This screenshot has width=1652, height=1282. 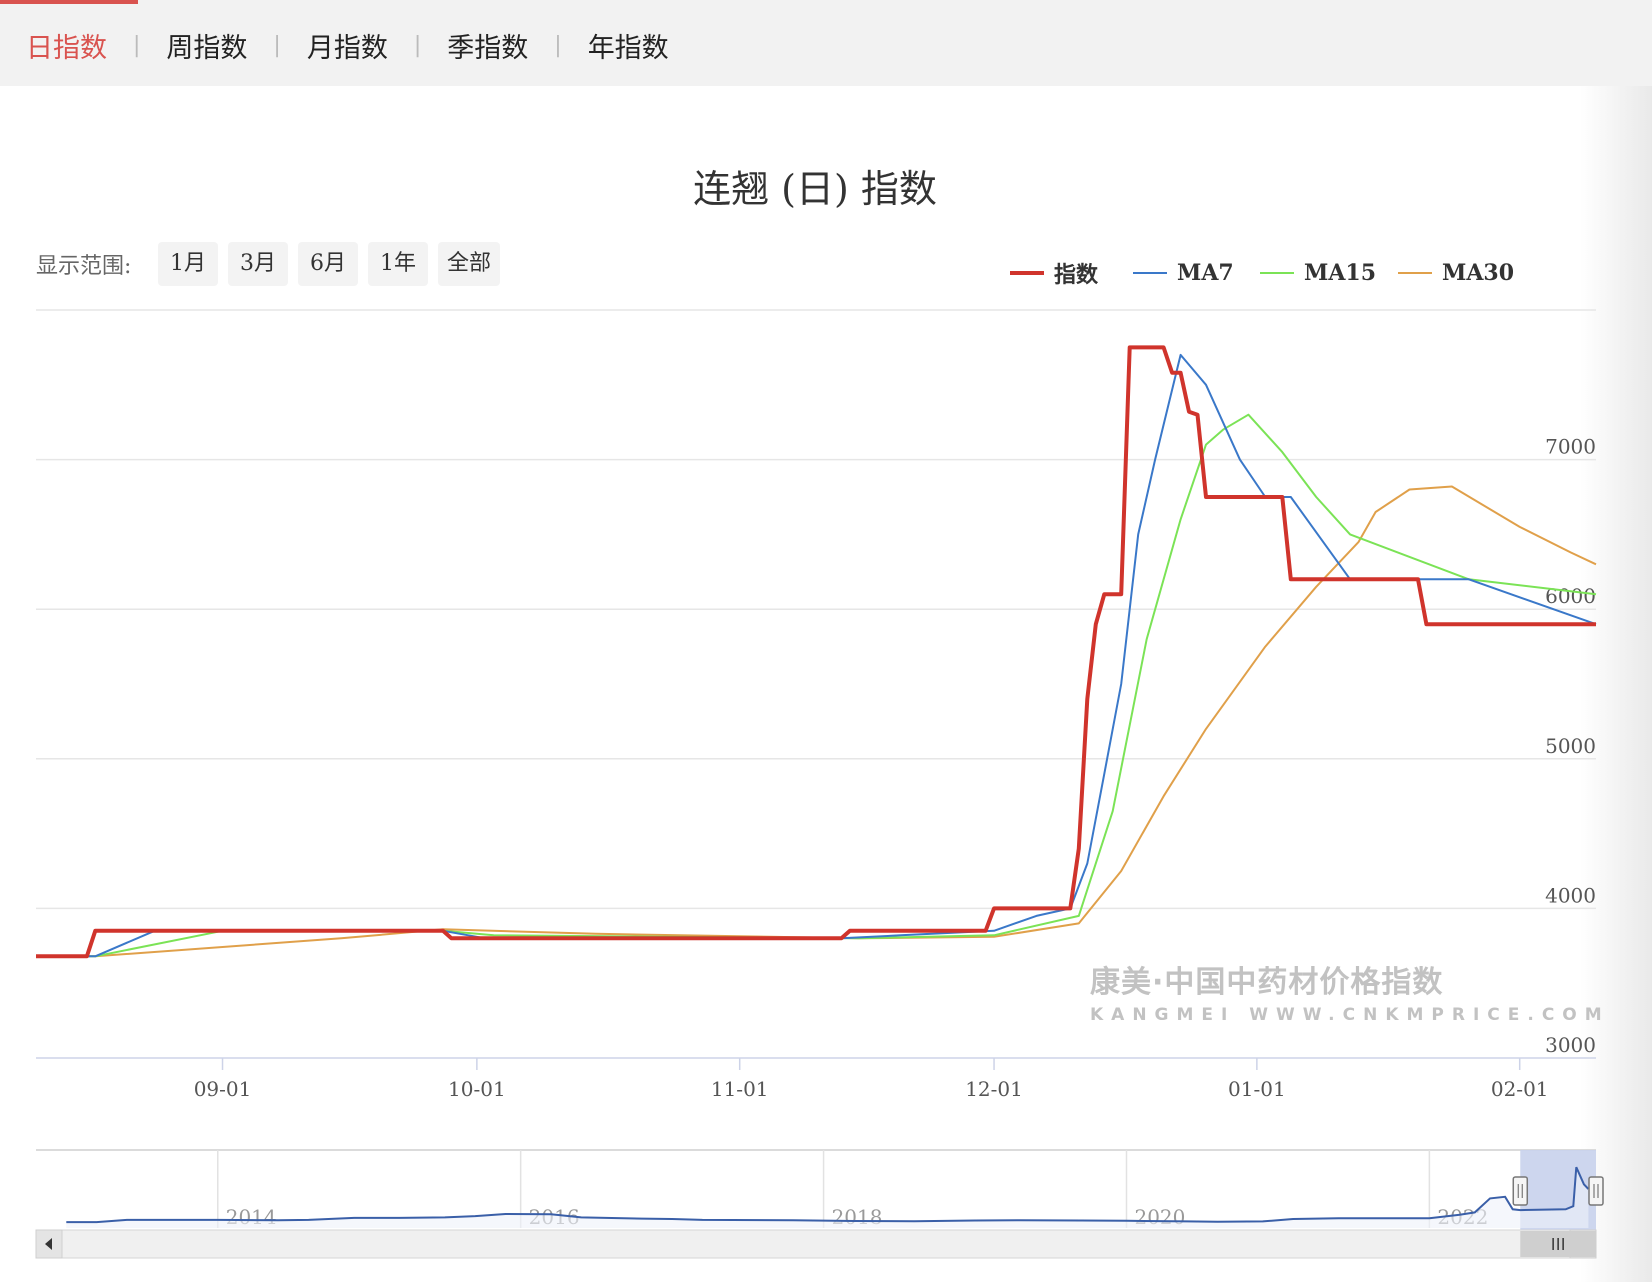 What do you see at coordinates (477, 1089) in the screenshot?
I see `x-tick-label: 10-01` at bounding box center [477, 1089].